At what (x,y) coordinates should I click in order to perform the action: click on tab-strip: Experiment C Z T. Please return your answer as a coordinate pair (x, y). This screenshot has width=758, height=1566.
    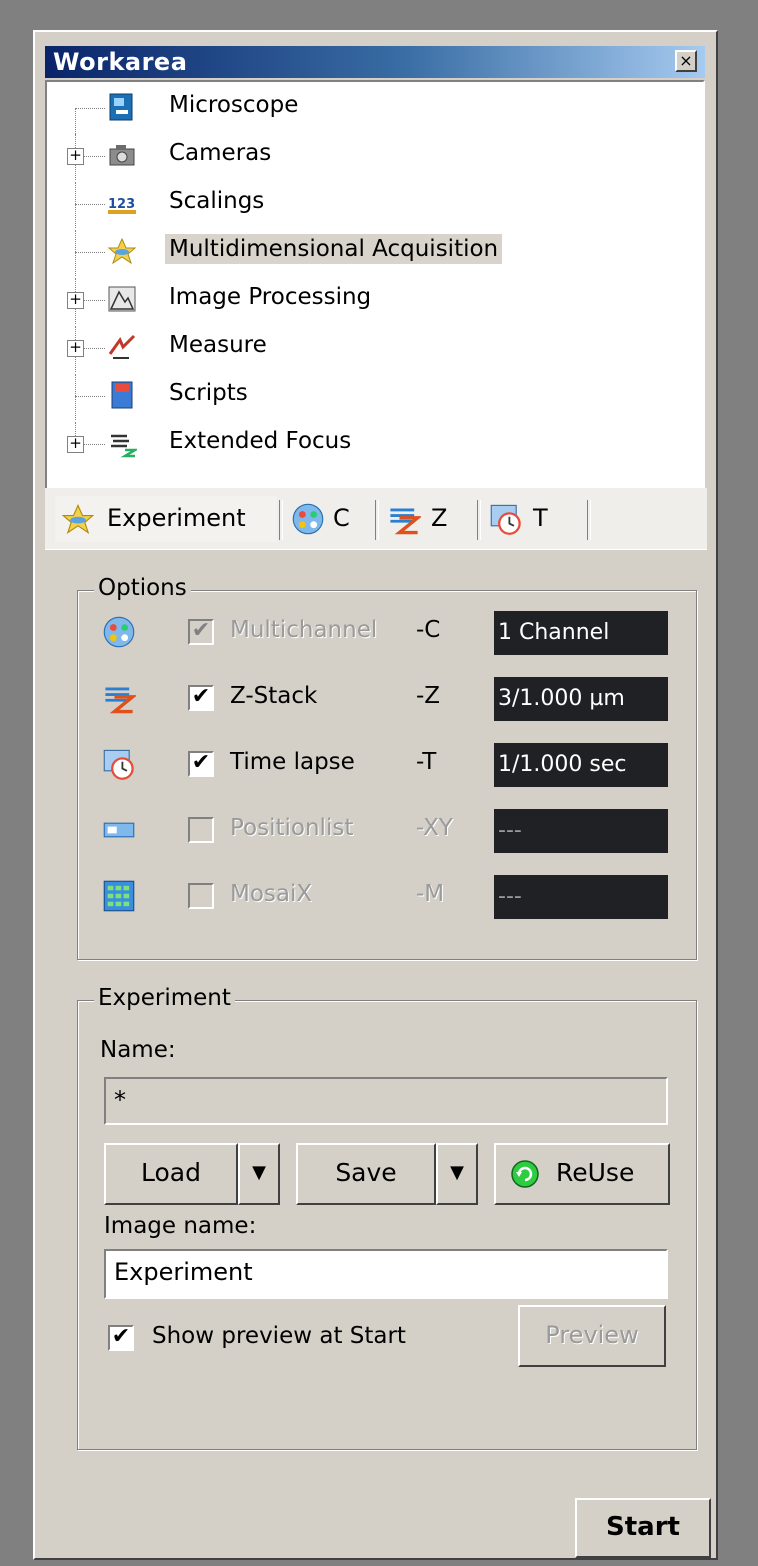
    Looking at the image, I should click on (376, 519).